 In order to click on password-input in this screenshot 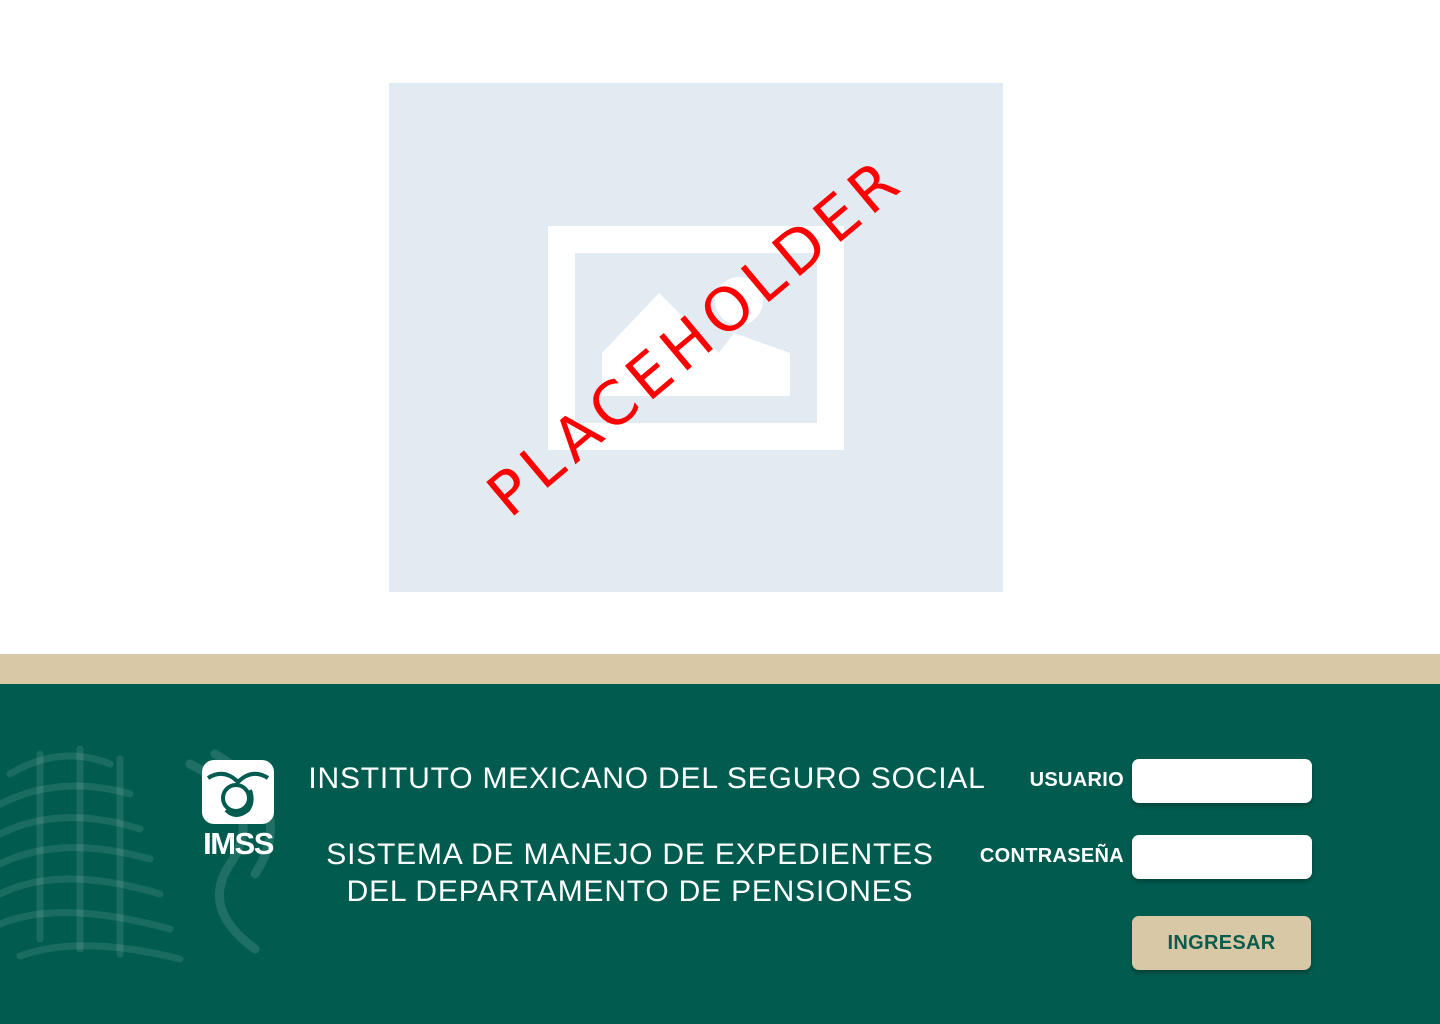, I will do `click(1222, 857)`.